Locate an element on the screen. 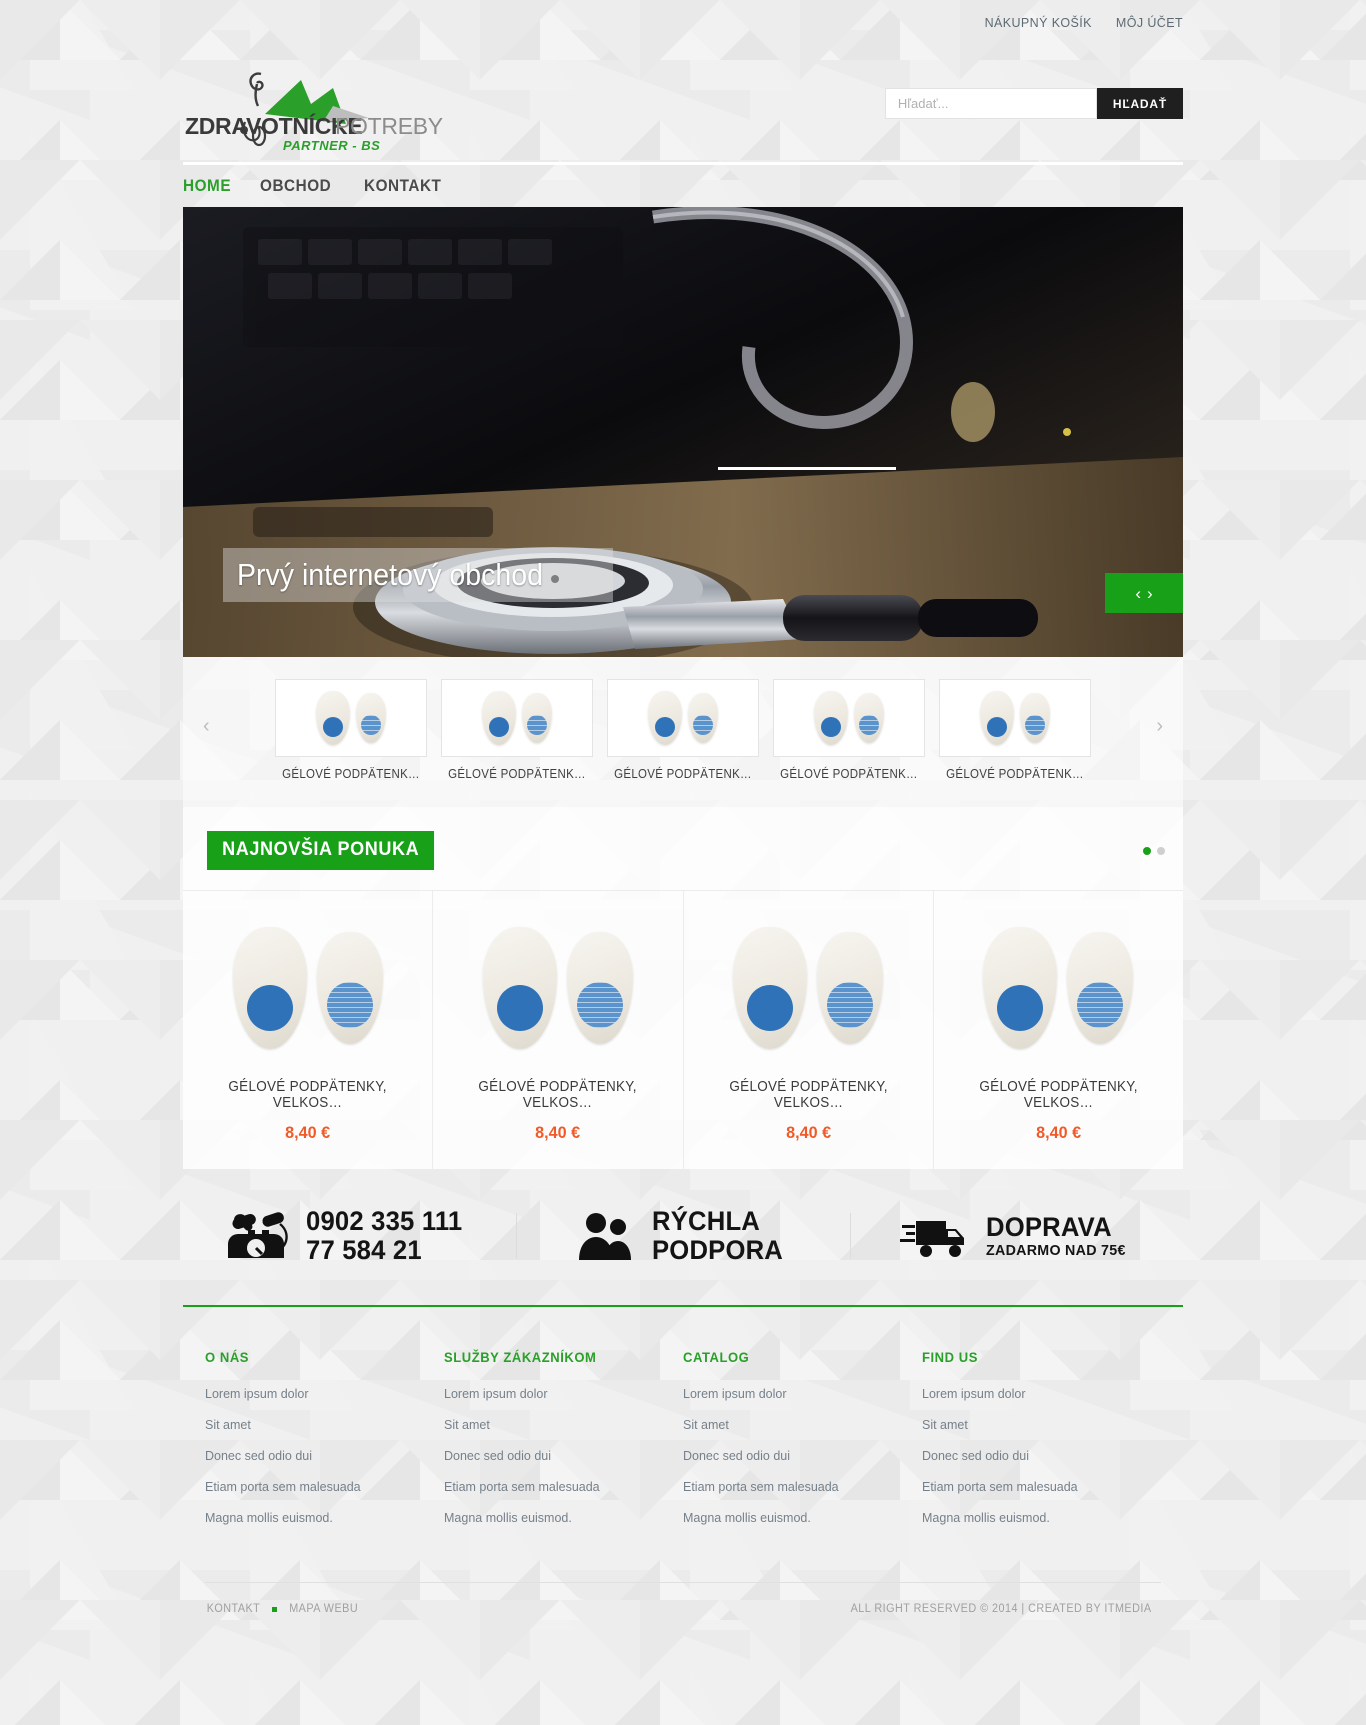 The height and width of the screenshot is (1725, 1366). search-input is located at coordinates (990, 103).